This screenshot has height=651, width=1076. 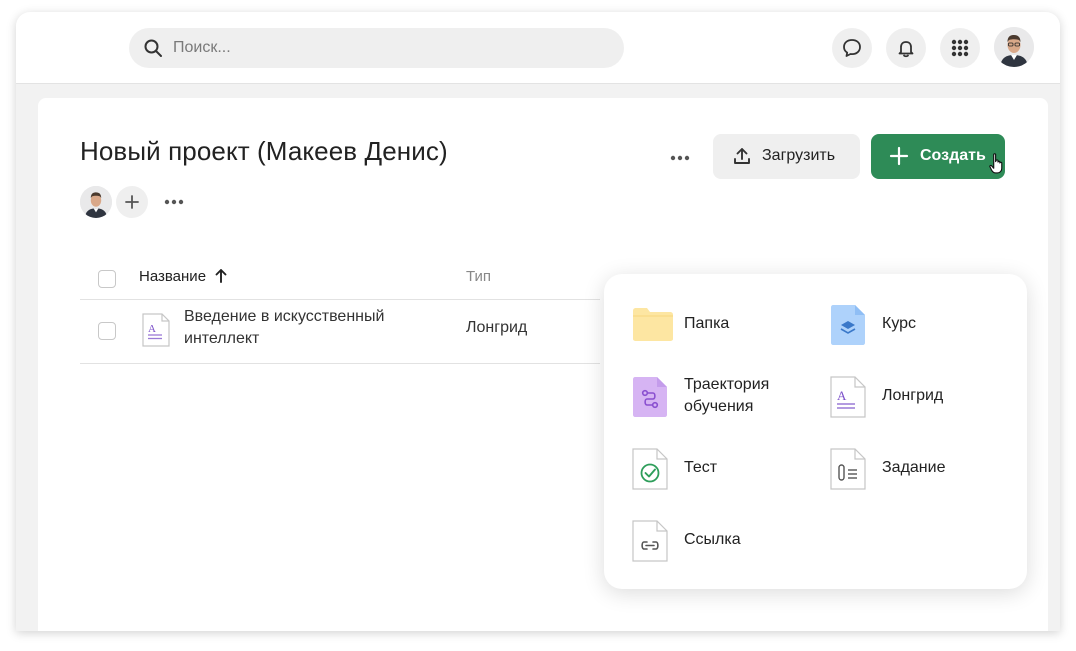 I want to click on create-button: Создать, so click(x=938, y=156).